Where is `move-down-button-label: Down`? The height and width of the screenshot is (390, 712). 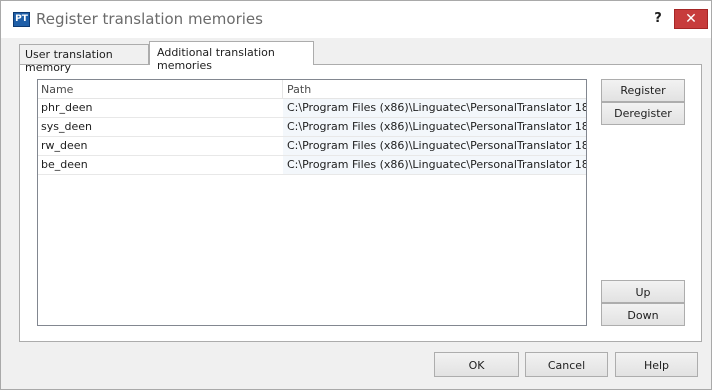 move-down-button-label: Down is located at coordinates (643, 315).